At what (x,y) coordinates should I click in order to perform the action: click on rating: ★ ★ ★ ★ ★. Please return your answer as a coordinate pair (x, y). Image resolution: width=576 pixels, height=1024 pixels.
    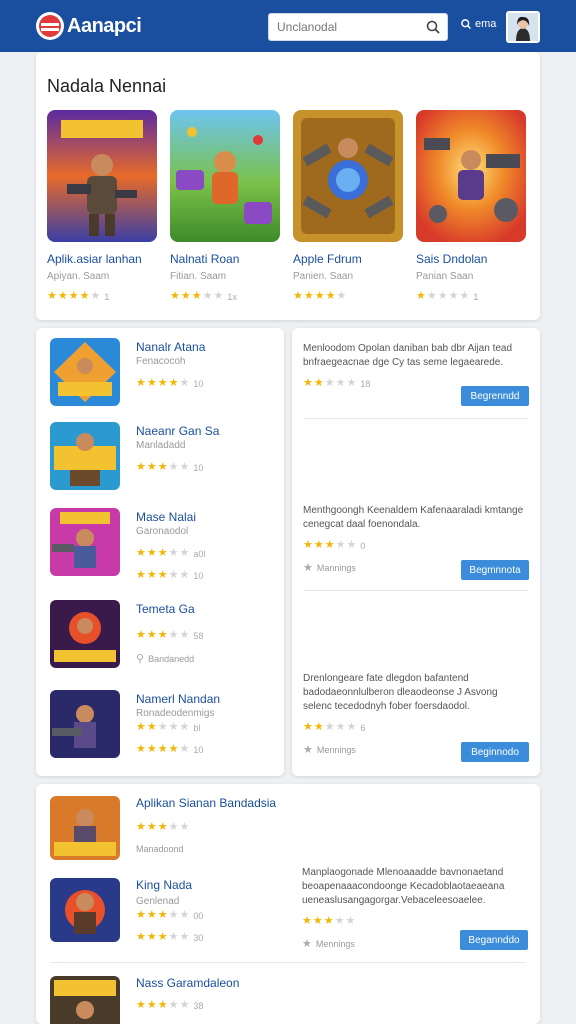
    Looking at the image, I should click on (415, 921).